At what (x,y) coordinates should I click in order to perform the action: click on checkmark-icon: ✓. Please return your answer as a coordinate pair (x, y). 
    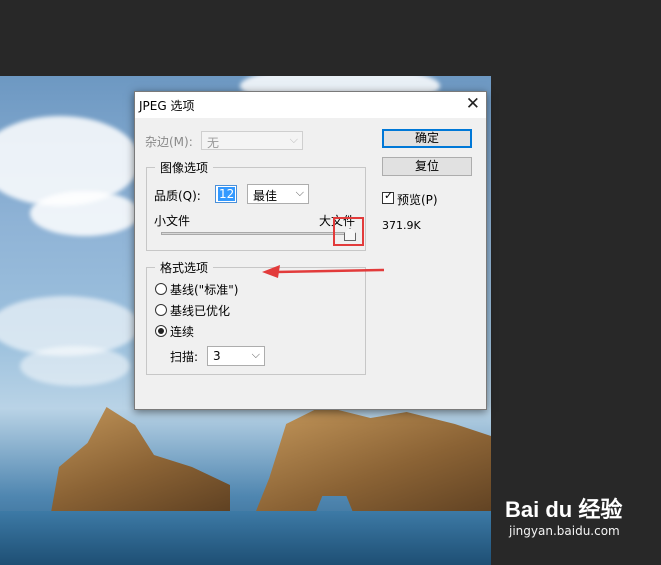
    Looking at the image, I should click on (389, 195).